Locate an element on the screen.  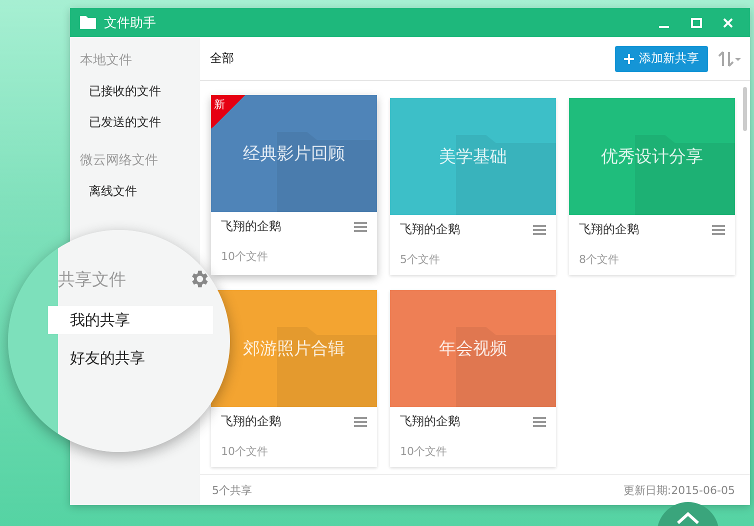
share-card: 美学基础 飞翔的企鹅 5个文件 is located at coordinates (473, 186).